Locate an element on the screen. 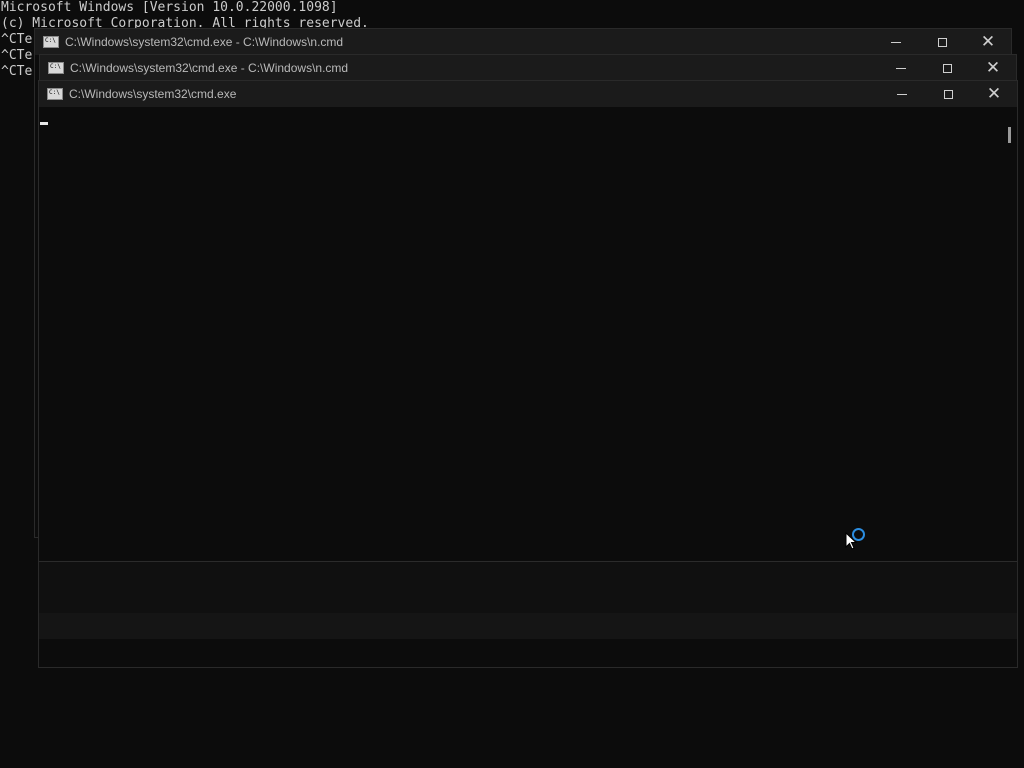 The height and width of the screenshot is (768, 1024). scrollbar-thumb is located at coordinates (1009, 135).